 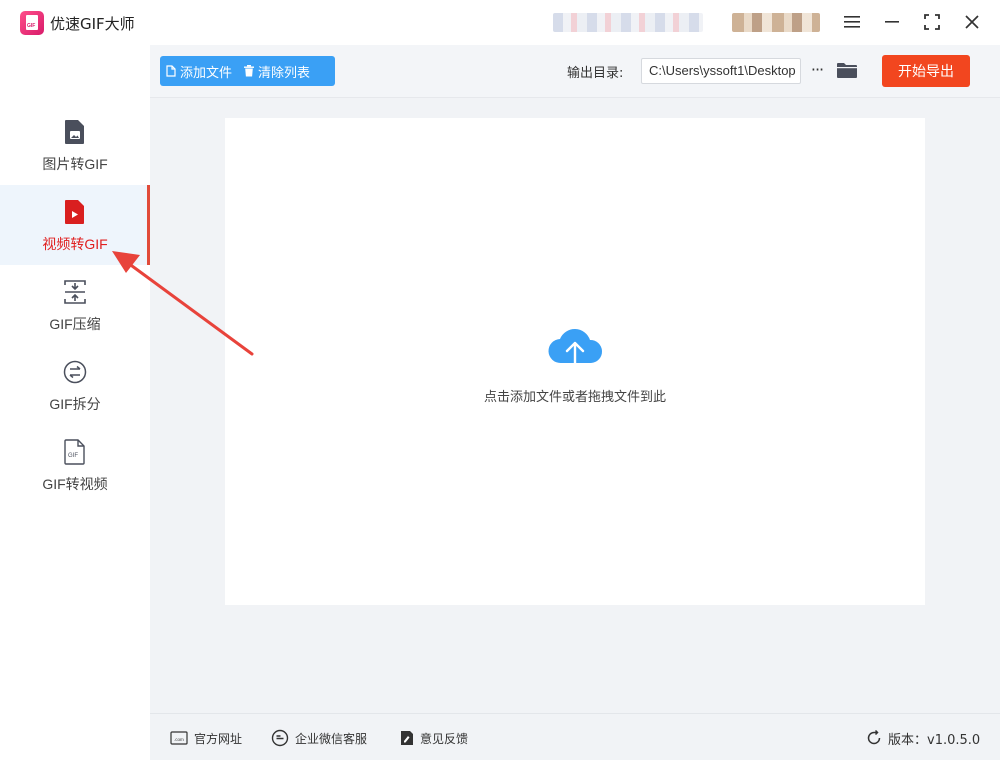 What do you see at coordinates (574, 397) in the screenshot?
I see `drop-zone-hint: 点击添加文件或者拖拽文件到此` at bounding box center [574, 397].